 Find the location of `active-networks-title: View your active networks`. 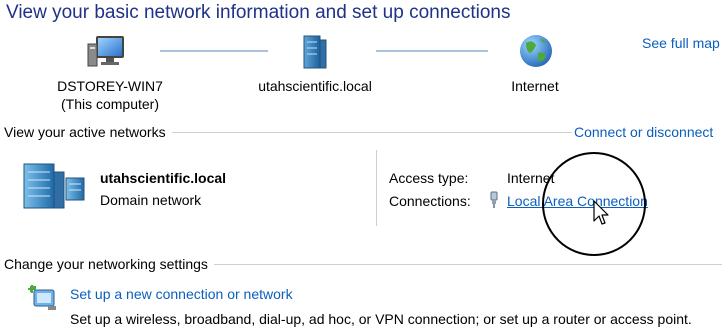

active-networks-title: View your active networks is located at coordinates (88, 132).